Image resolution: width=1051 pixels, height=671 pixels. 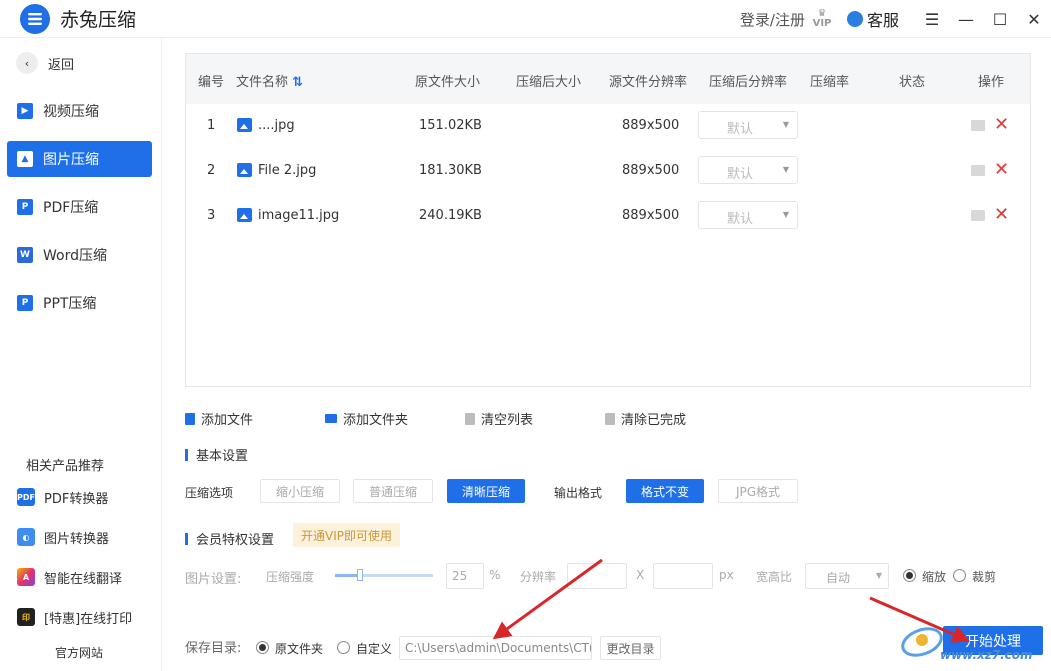 What do you see at coordinates (219, 418) in the screenshot?
I see `add-file-button: 添加文件` at bounding box center [219, 418].